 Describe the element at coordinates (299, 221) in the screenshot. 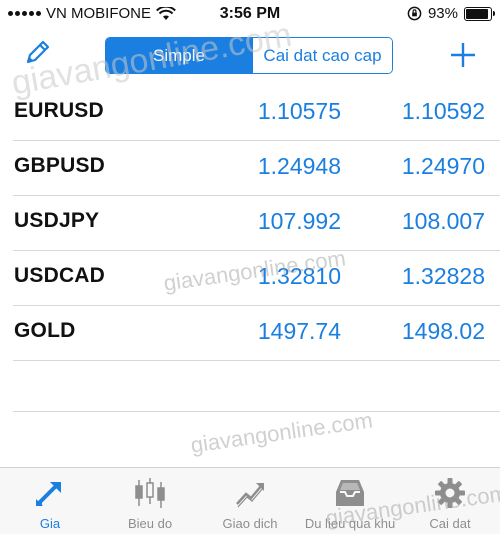

I see `bid-price: 107.992` at that location.